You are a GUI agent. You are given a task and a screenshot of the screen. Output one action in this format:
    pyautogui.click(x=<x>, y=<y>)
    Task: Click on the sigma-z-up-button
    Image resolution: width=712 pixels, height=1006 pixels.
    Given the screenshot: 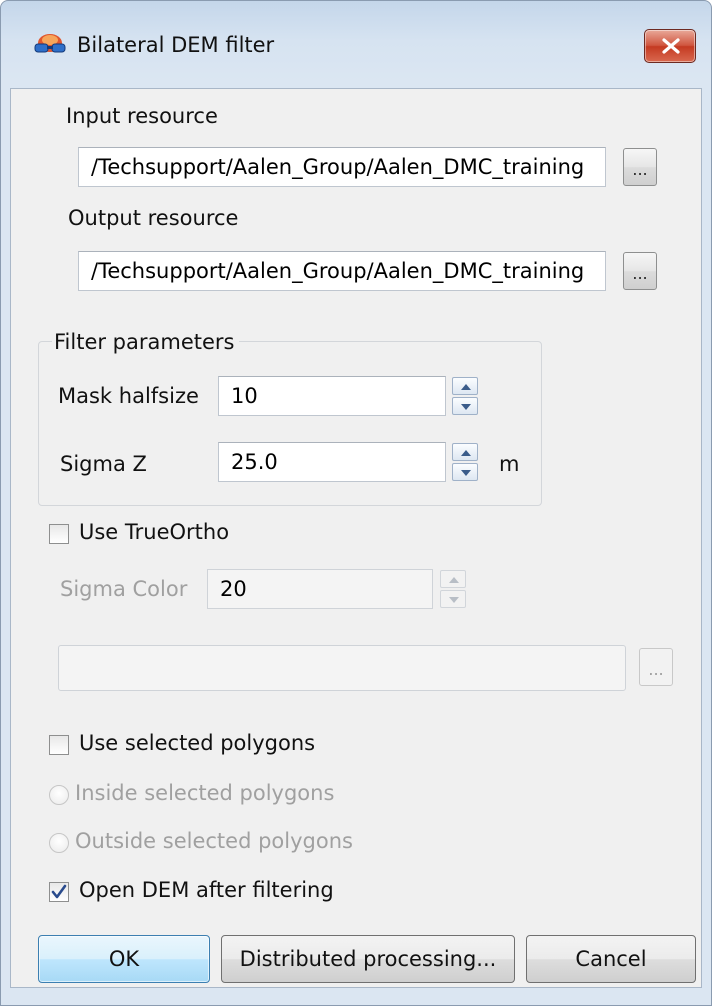 What is the action you would take?
    pyautogui.click(x=465, y=452)
    